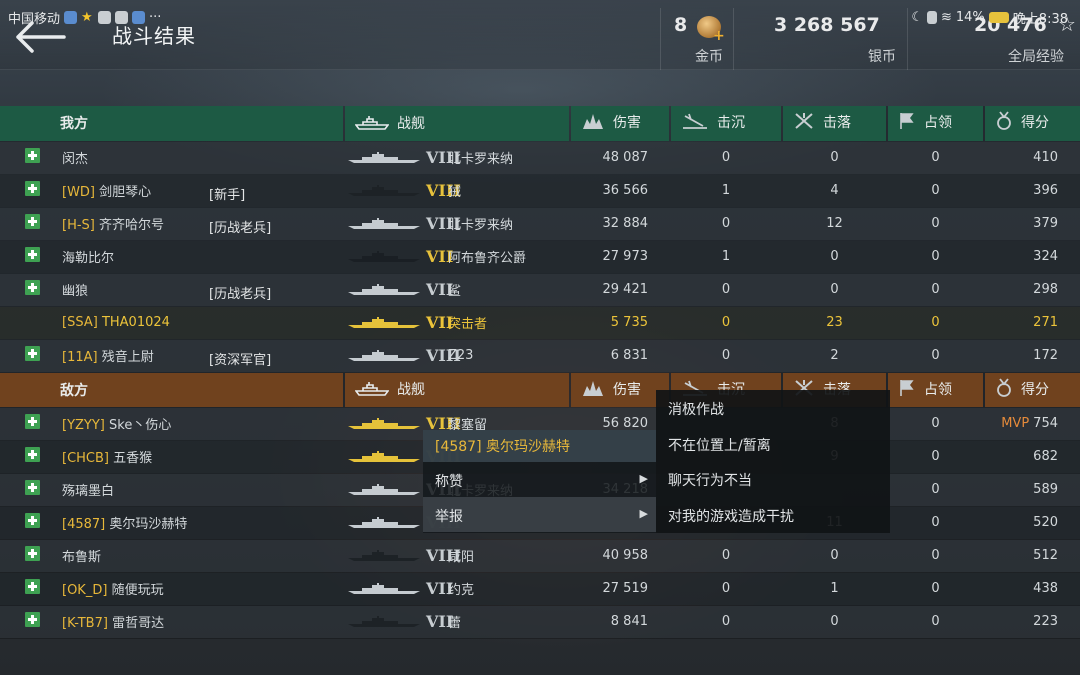 The image size is (1080, 675). What do you see at coordinates (172, 356) in the screenshot?
I see `player-cell: [11A] 残音上尉 [资深军官]` at bounding box center [172, 356].